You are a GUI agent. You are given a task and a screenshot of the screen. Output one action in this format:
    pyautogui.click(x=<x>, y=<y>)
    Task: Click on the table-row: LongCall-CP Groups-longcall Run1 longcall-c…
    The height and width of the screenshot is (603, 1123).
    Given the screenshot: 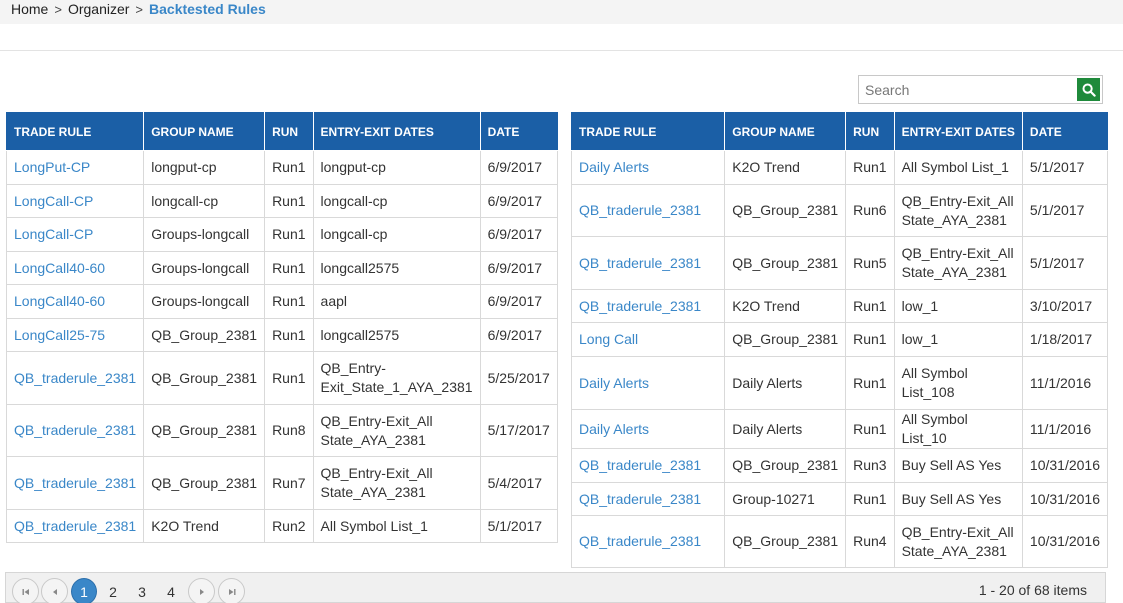 What is the action you would take?
    pyautogui.click(x=281, y=234)
    